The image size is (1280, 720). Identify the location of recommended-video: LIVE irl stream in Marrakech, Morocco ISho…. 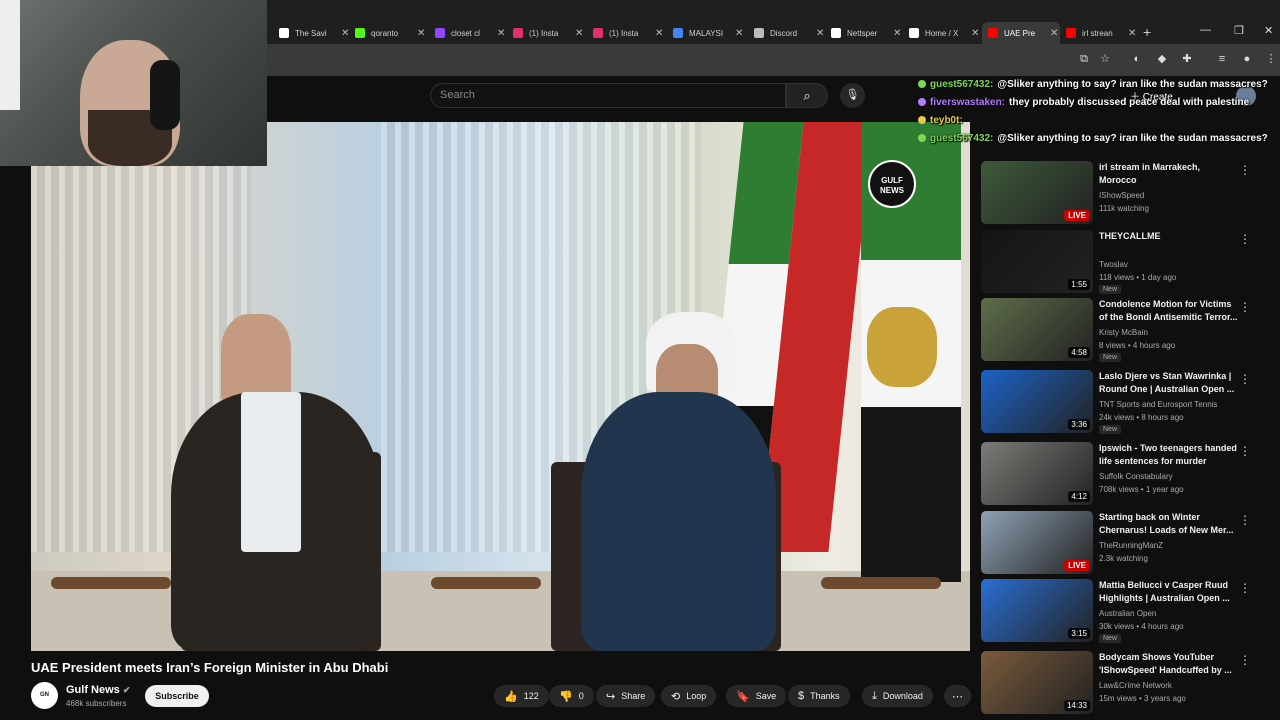
(1126, 193).